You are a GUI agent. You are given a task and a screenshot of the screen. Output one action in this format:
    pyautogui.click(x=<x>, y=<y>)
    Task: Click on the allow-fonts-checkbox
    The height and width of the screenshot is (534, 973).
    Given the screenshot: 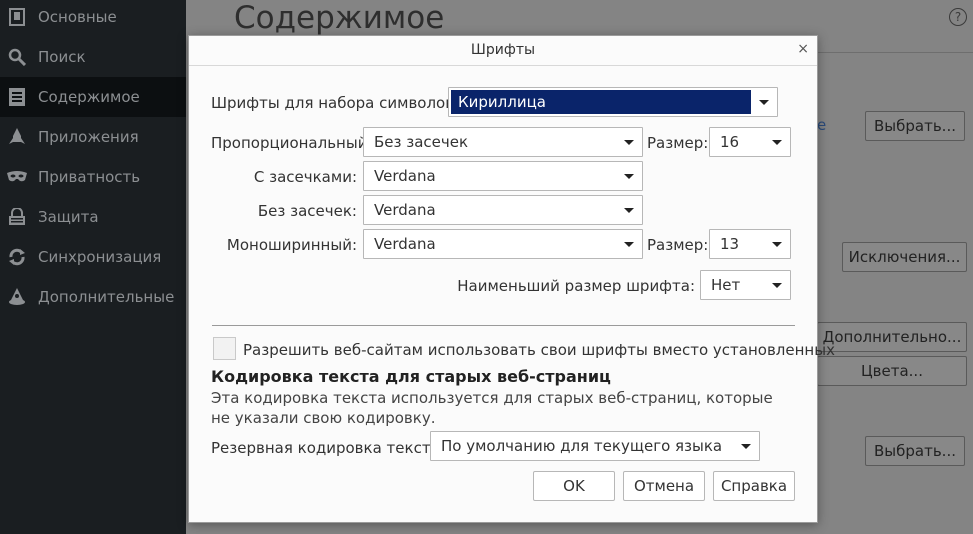 What is the action you would take?
    pyautogui.click(x=224, y=348)
    